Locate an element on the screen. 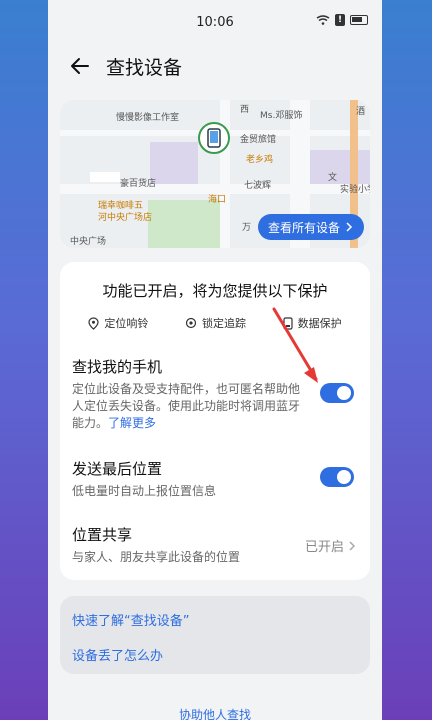 The image size is (432, 720). battery-icon is located at coordinates (359, 20).